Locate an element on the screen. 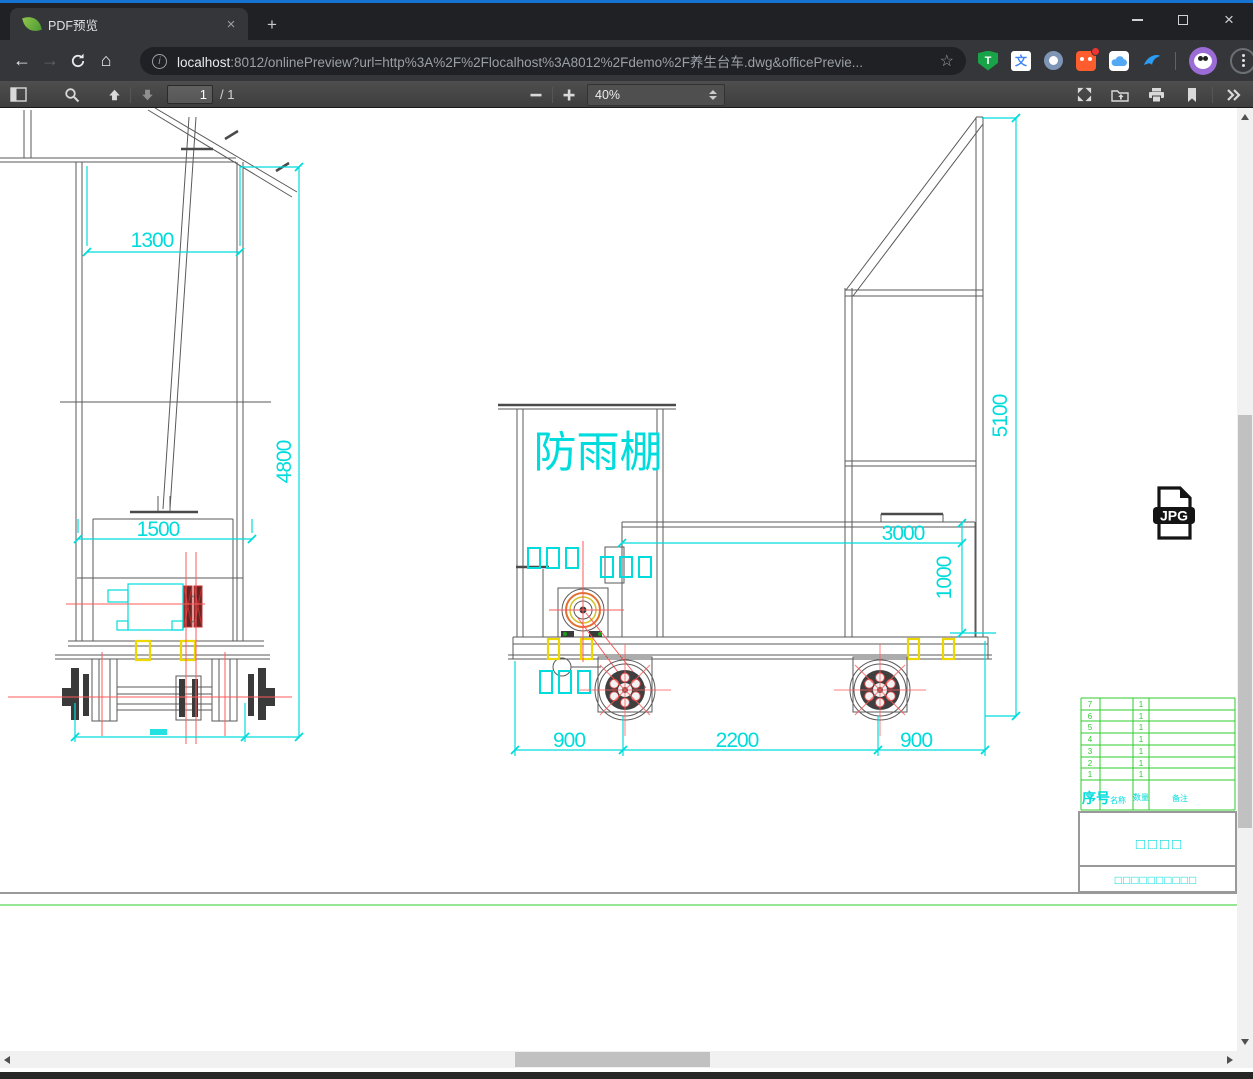 This screenshot has height=1079, width=1253. plus-icon is located at coordinates (569, 94).